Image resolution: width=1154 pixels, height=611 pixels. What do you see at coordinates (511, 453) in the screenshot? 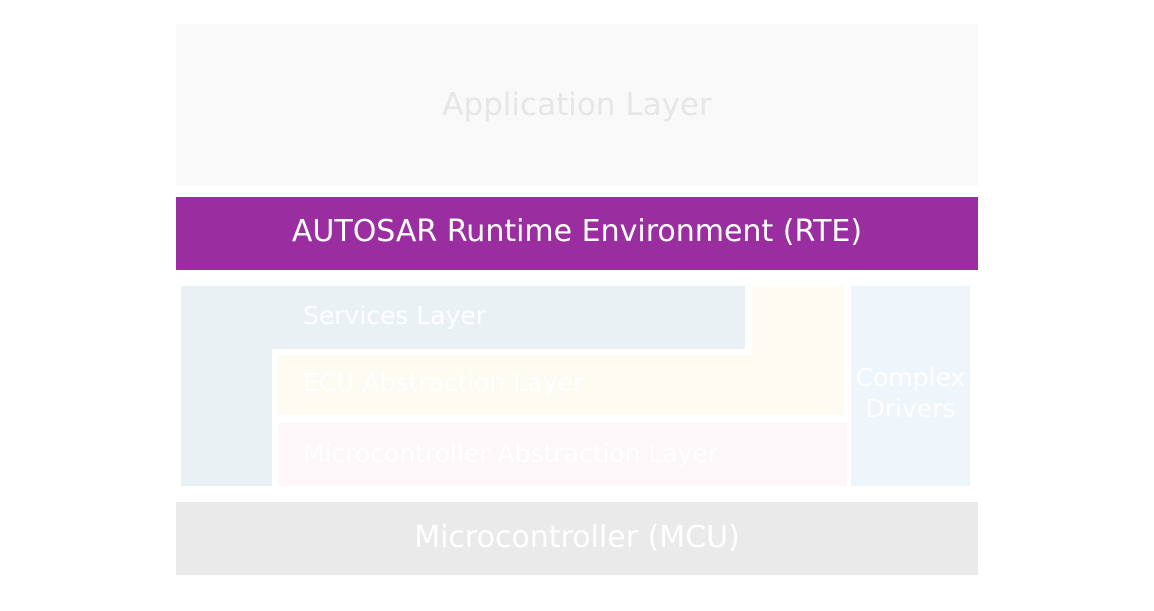
I see `mcal-label: Microcontroller Abstraction Layer` at bounding box center [511, 453].